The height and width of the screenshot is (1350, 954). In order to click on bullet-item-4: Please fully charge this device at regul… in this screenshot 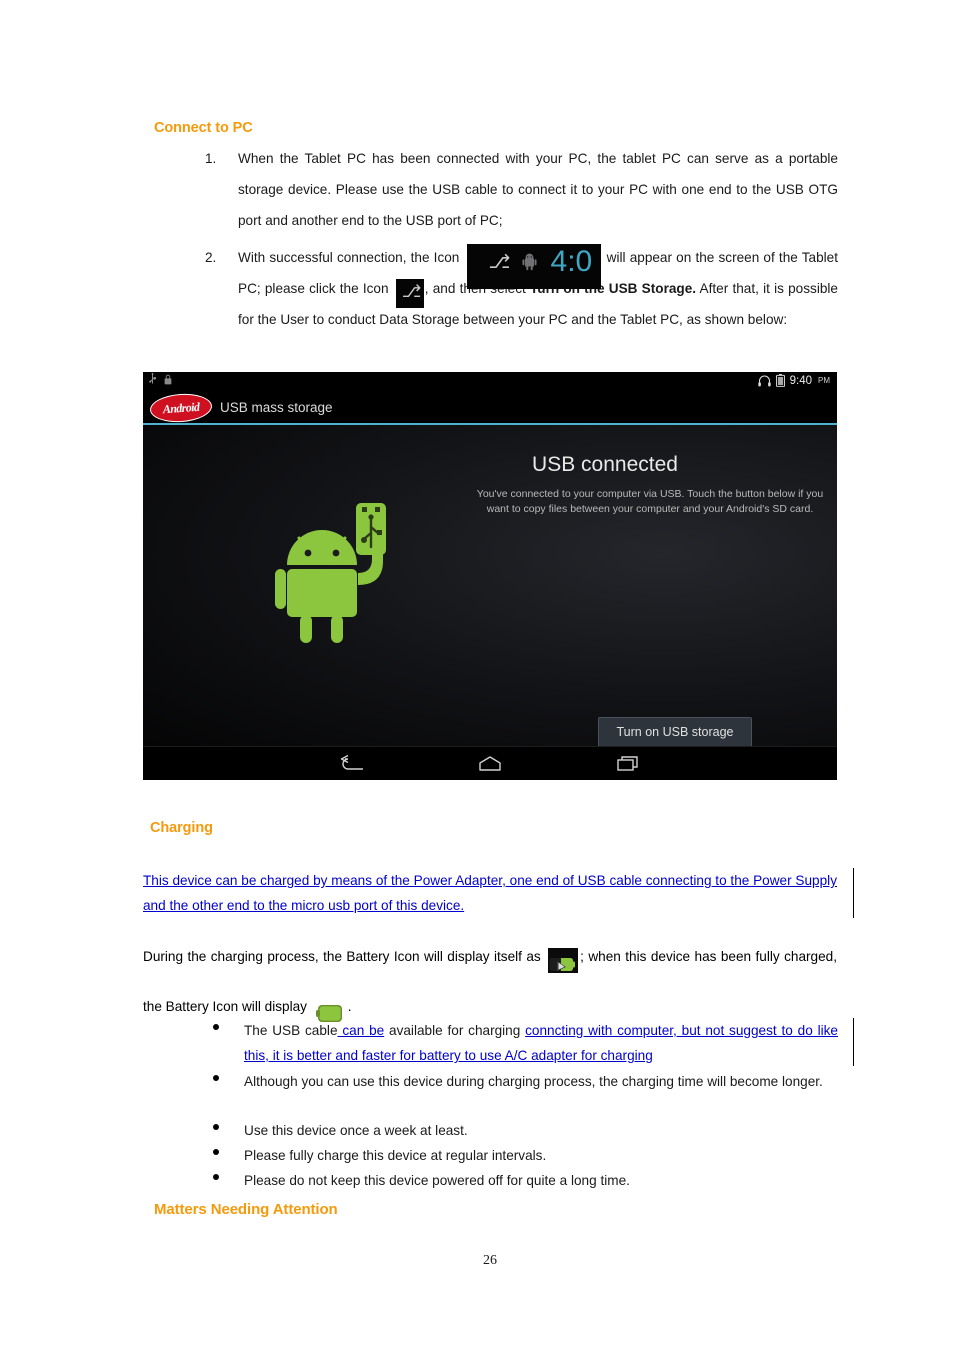, I will do `click(395, 1155)`.